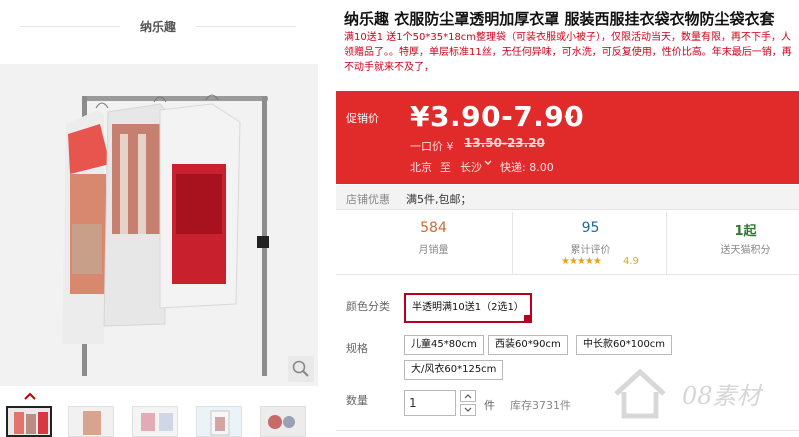  What do you see at coordinates (624, 345) in the screenshot?
I see `size-option: 中长款60*100cm` at bounding box center [624, 345].